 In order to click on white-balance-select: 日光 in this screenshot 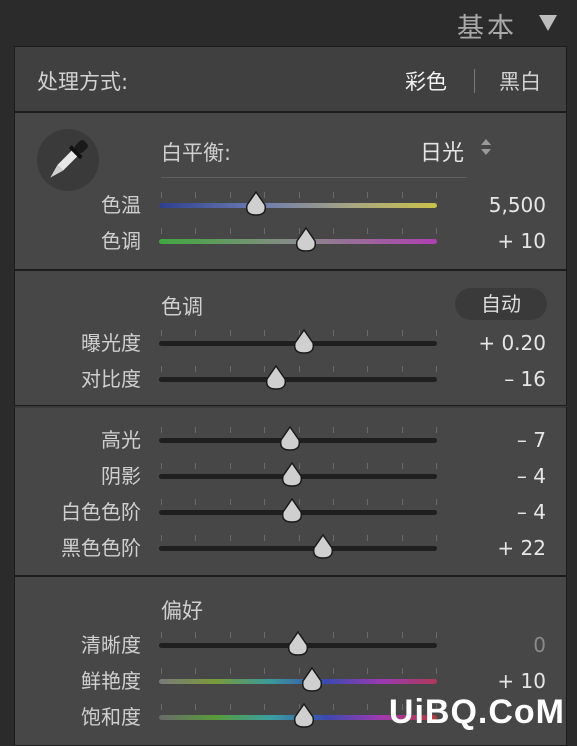, I will do `click(442, 151)`.